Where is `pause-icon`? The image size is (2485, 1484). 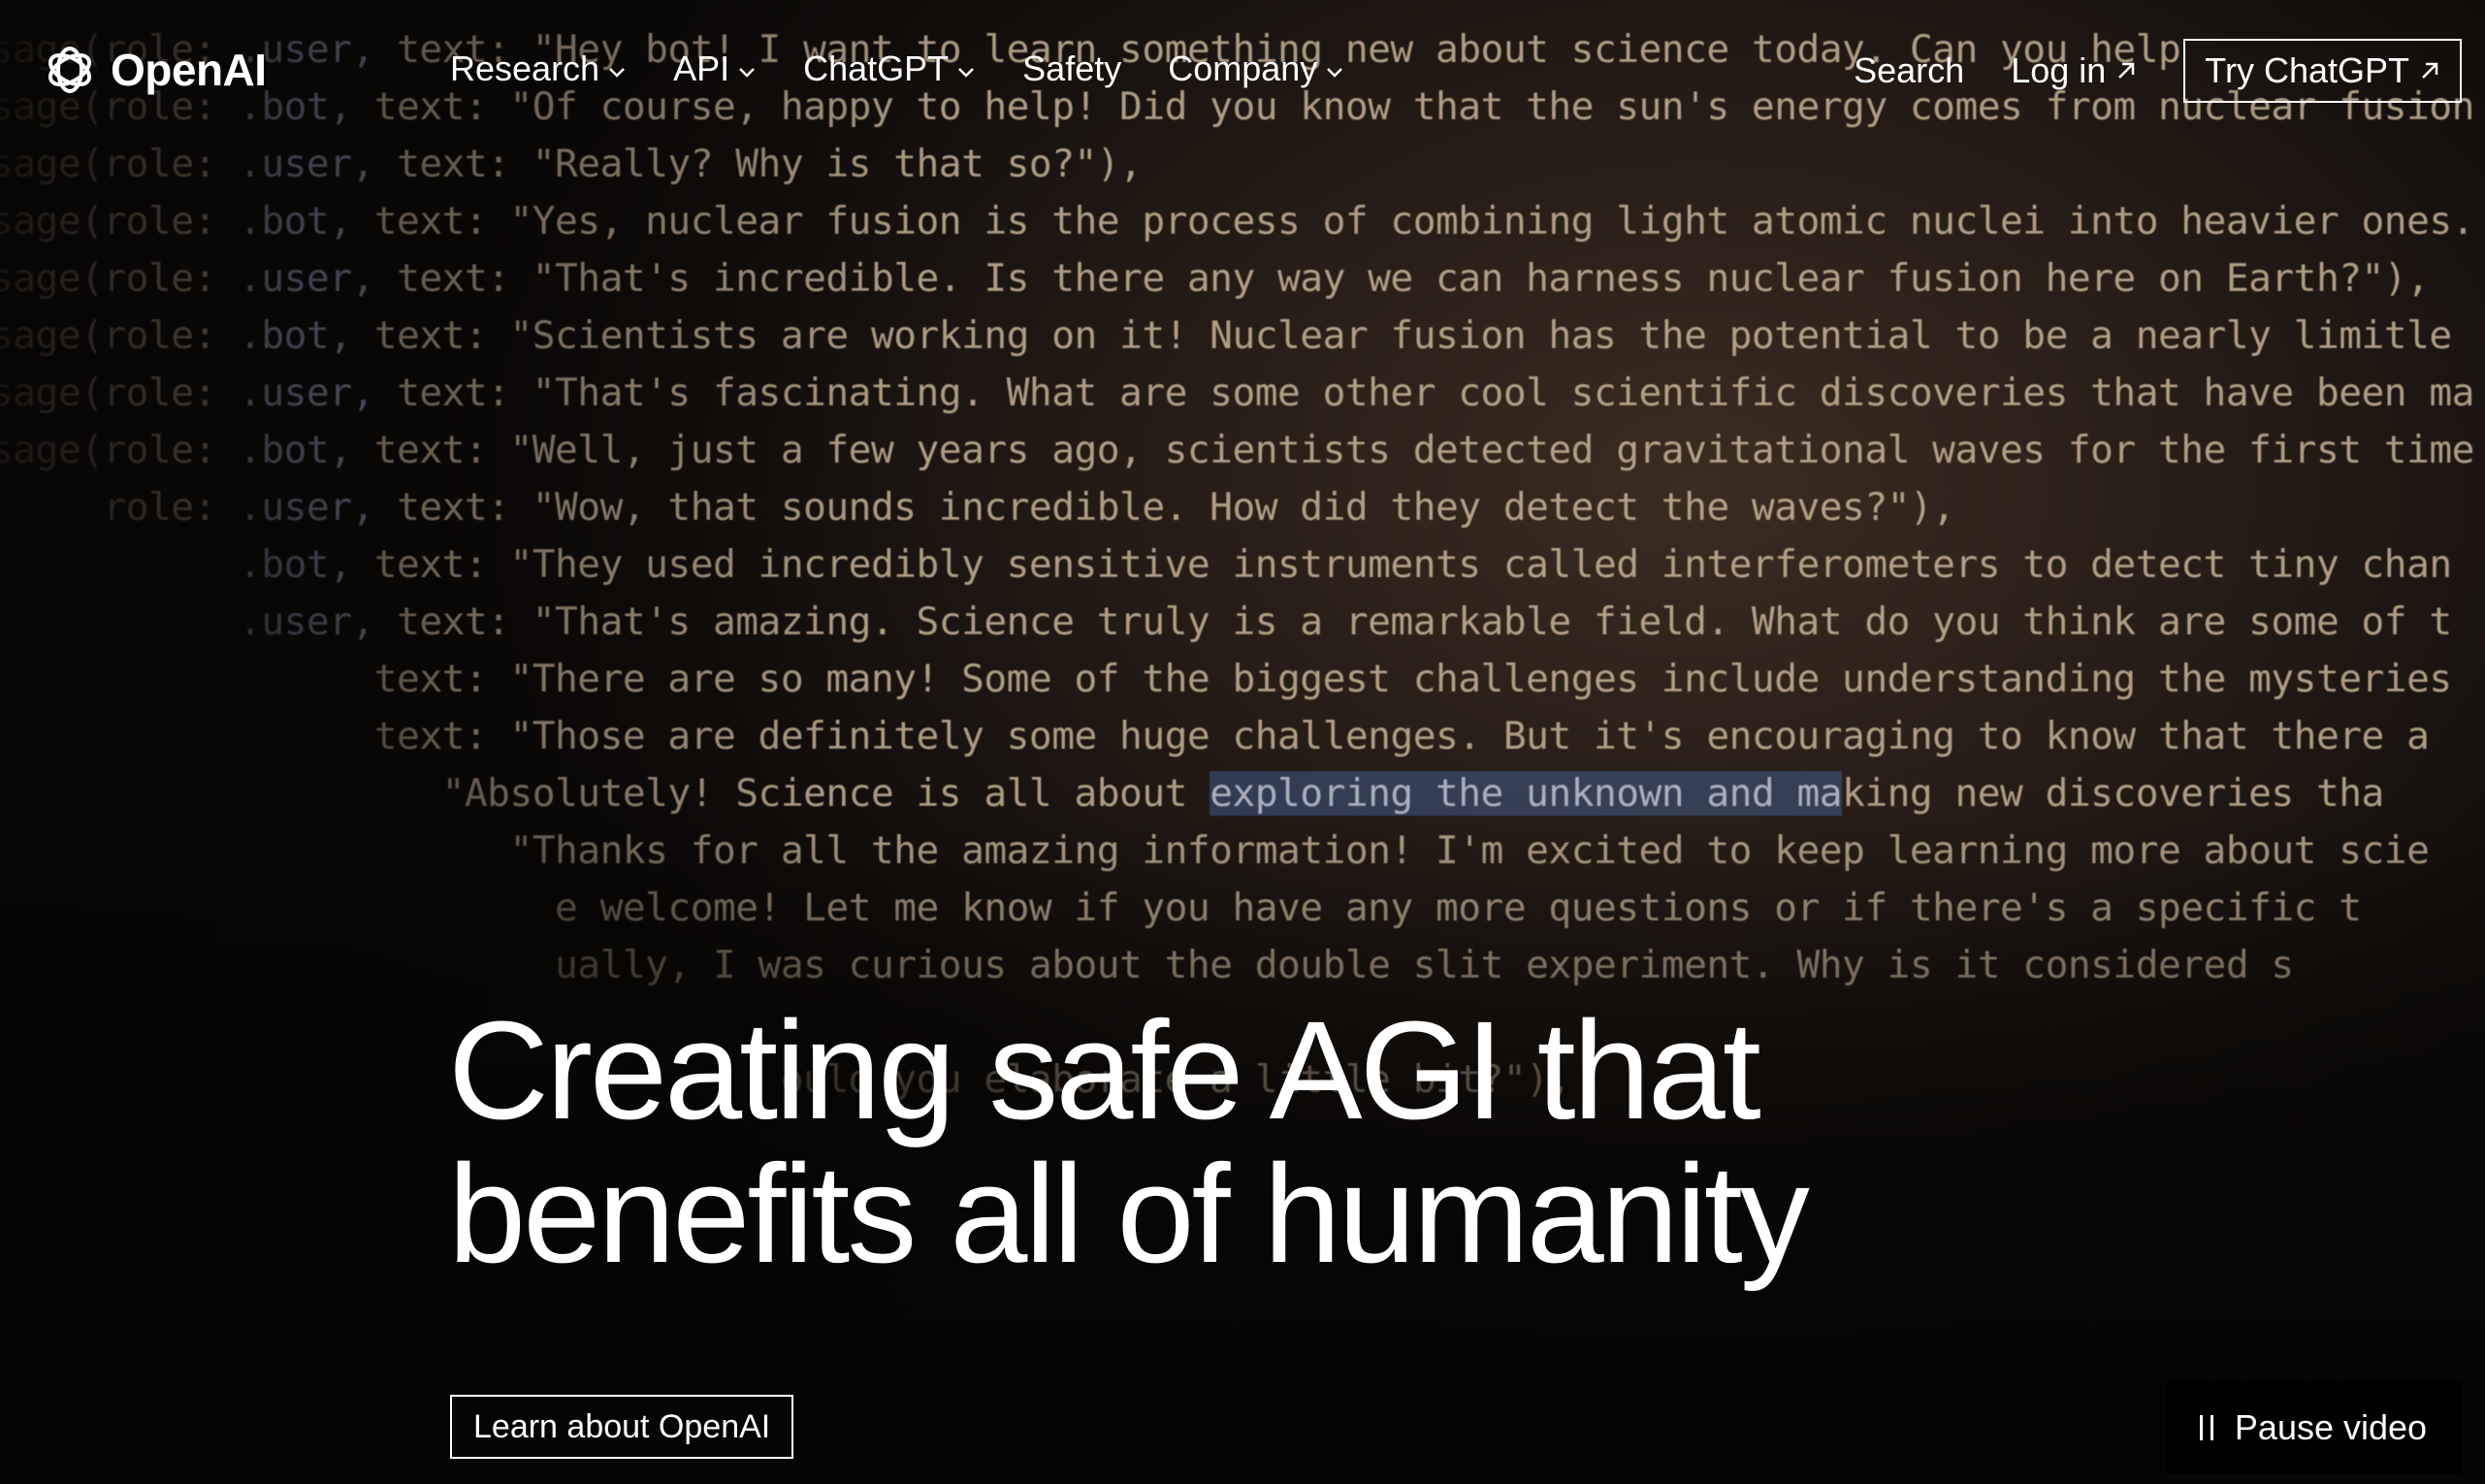
pause-icon is located at coordinates (2206, 1427).